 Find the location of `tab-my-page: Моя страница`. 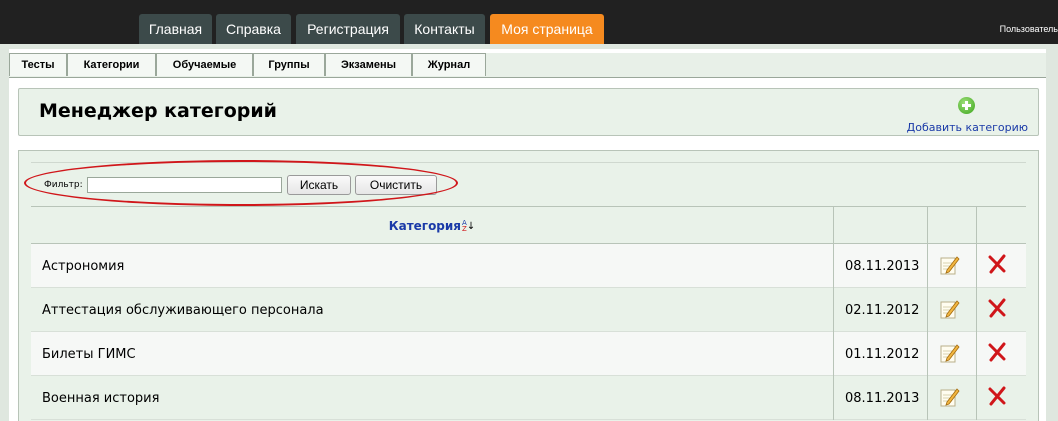

tab-my-page: Моя страница is located at coordinates (547, 29).